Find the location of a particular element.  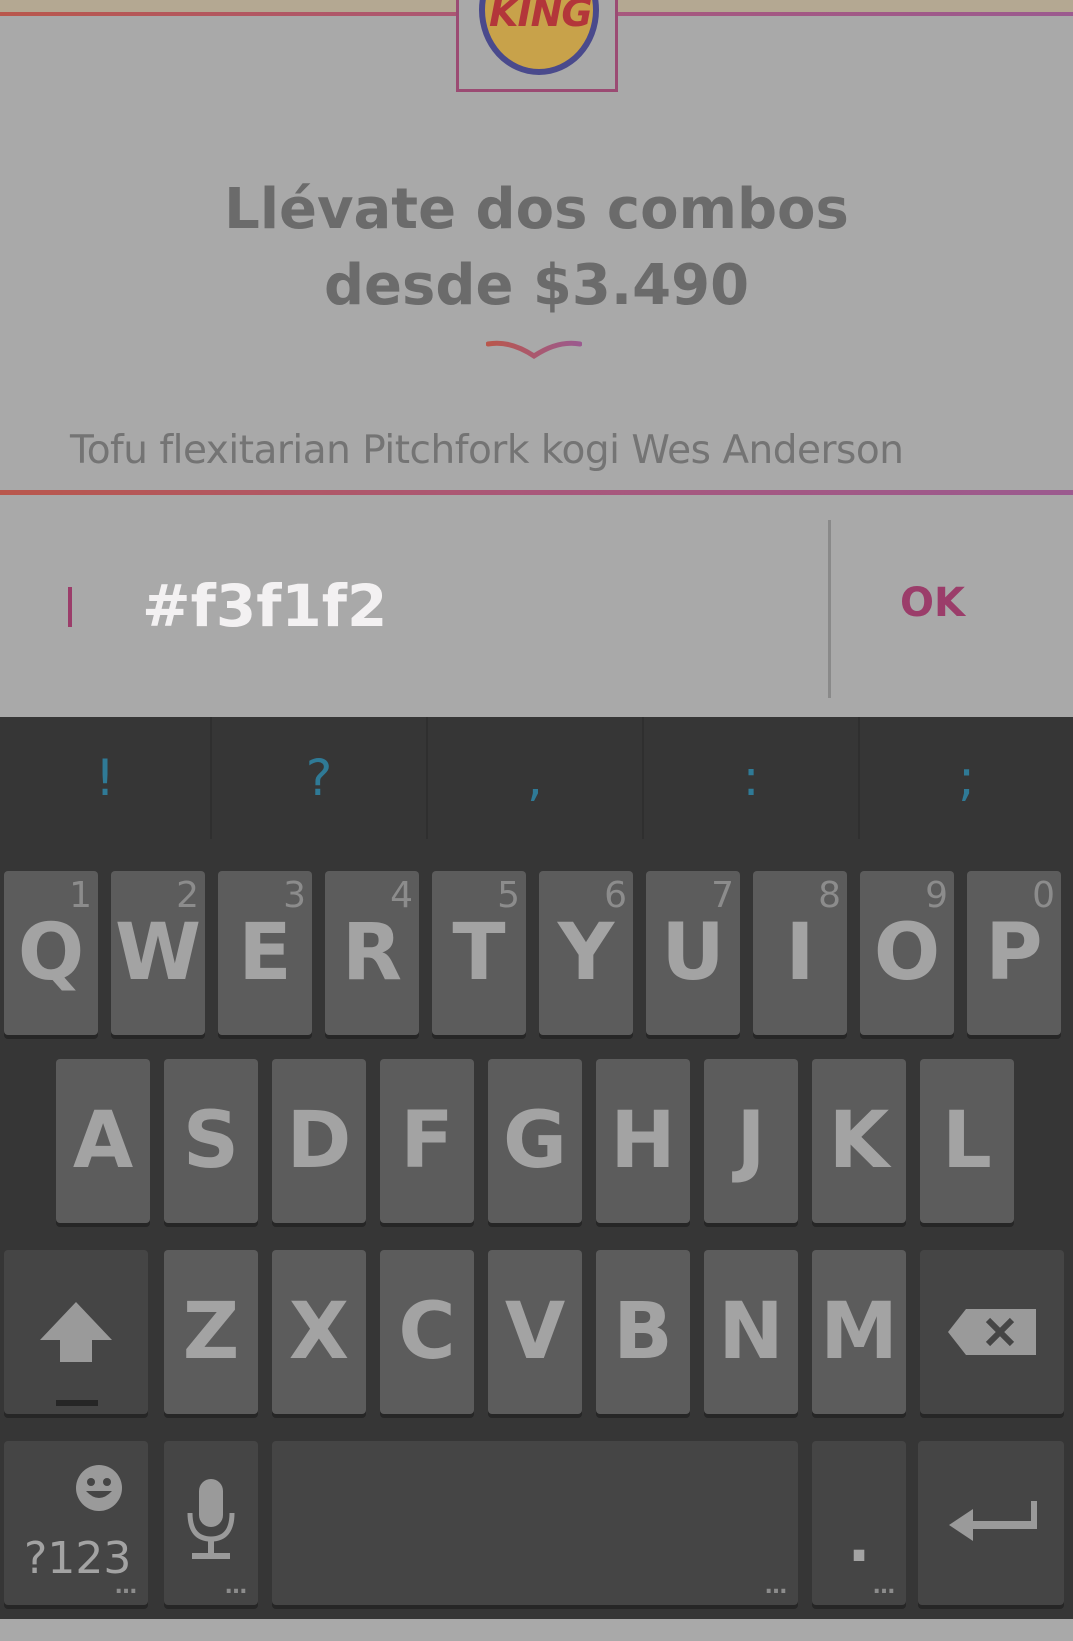

logo-wordmark: KING is located at coordinates (541, 17).